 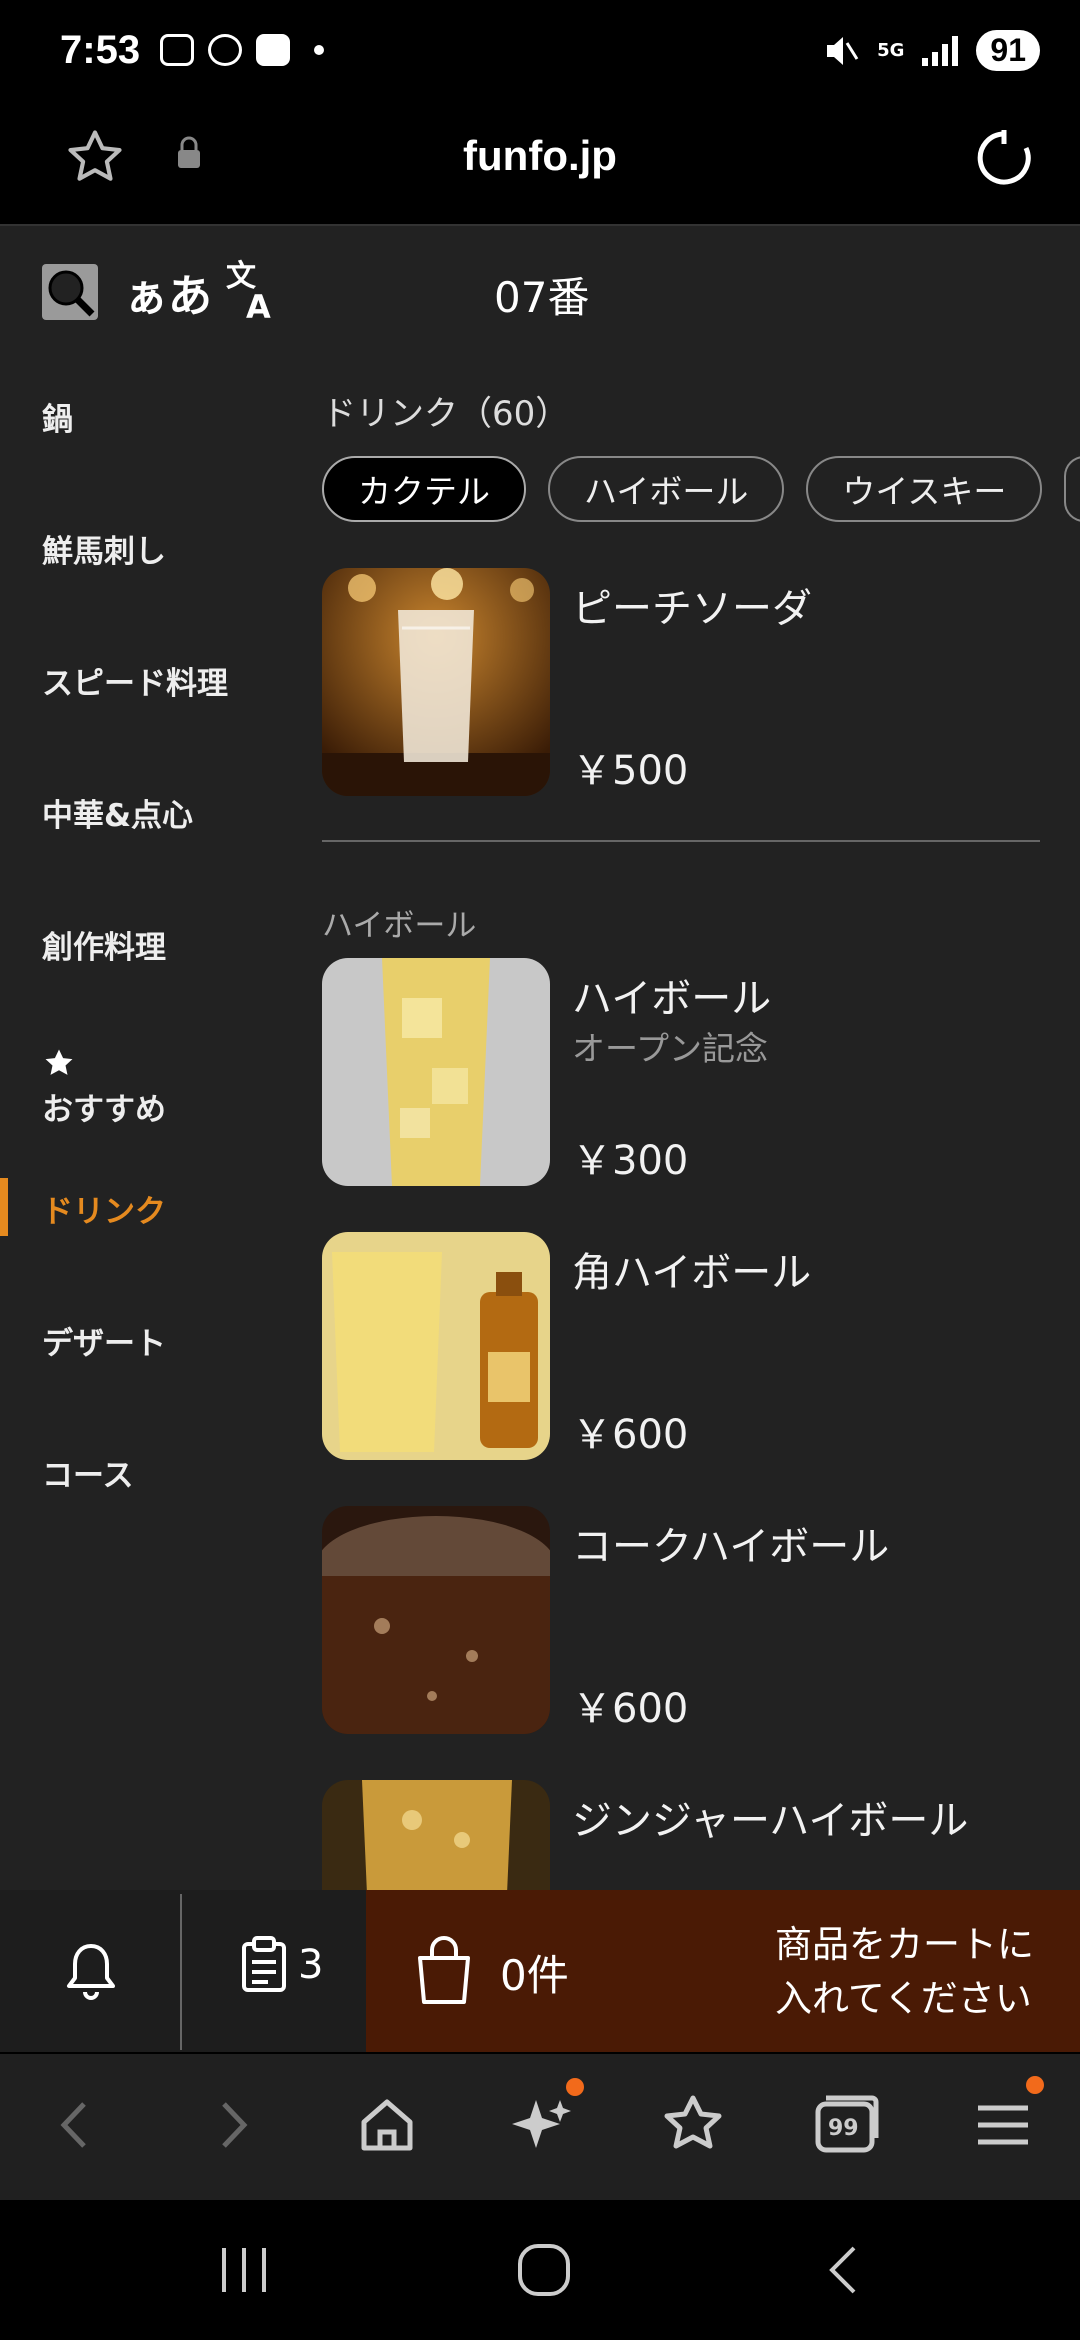 I want to click on svg-text: A, so click(x=258, y=305).